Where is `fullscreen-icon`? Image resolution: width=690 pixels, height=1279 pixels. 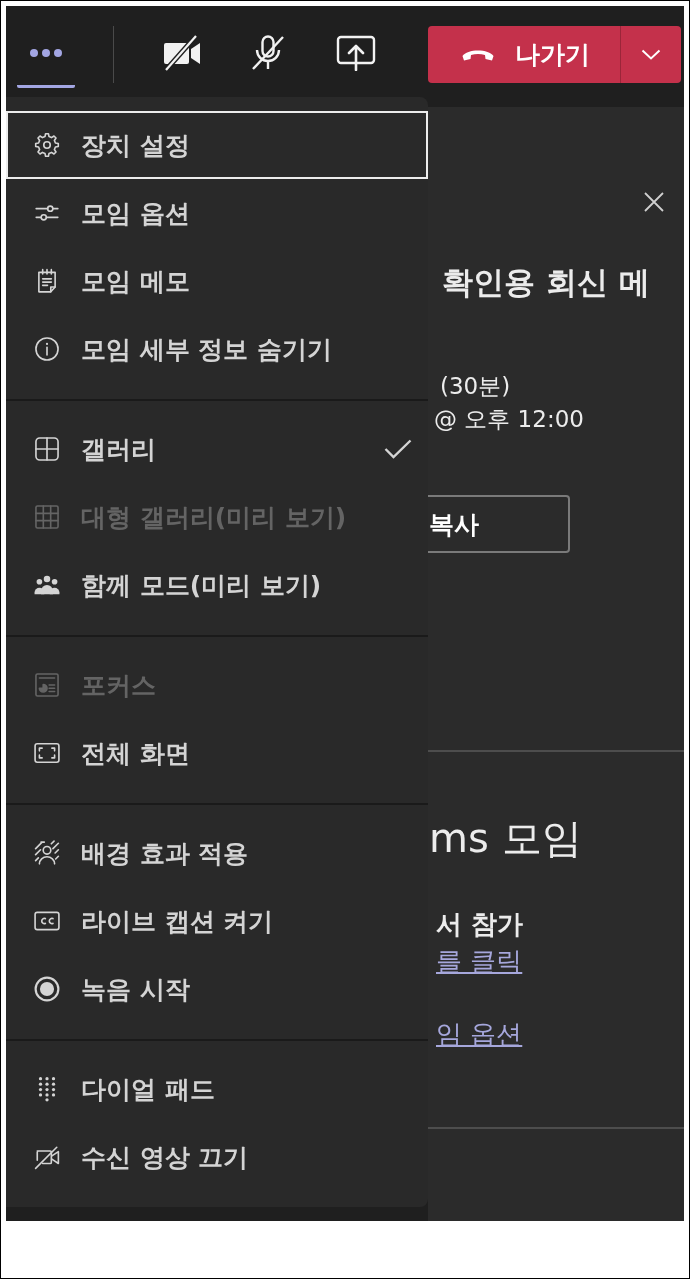
fullscreen-icon is located at coordinates (47, 753).